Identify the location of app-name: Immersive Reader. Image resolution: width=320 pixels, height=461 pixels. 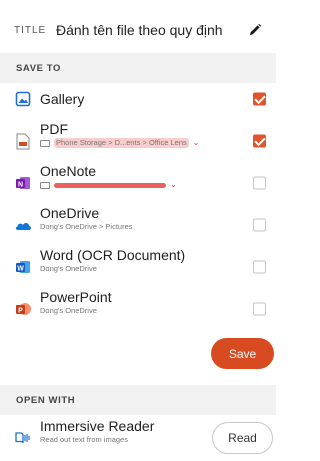
(97, 426).